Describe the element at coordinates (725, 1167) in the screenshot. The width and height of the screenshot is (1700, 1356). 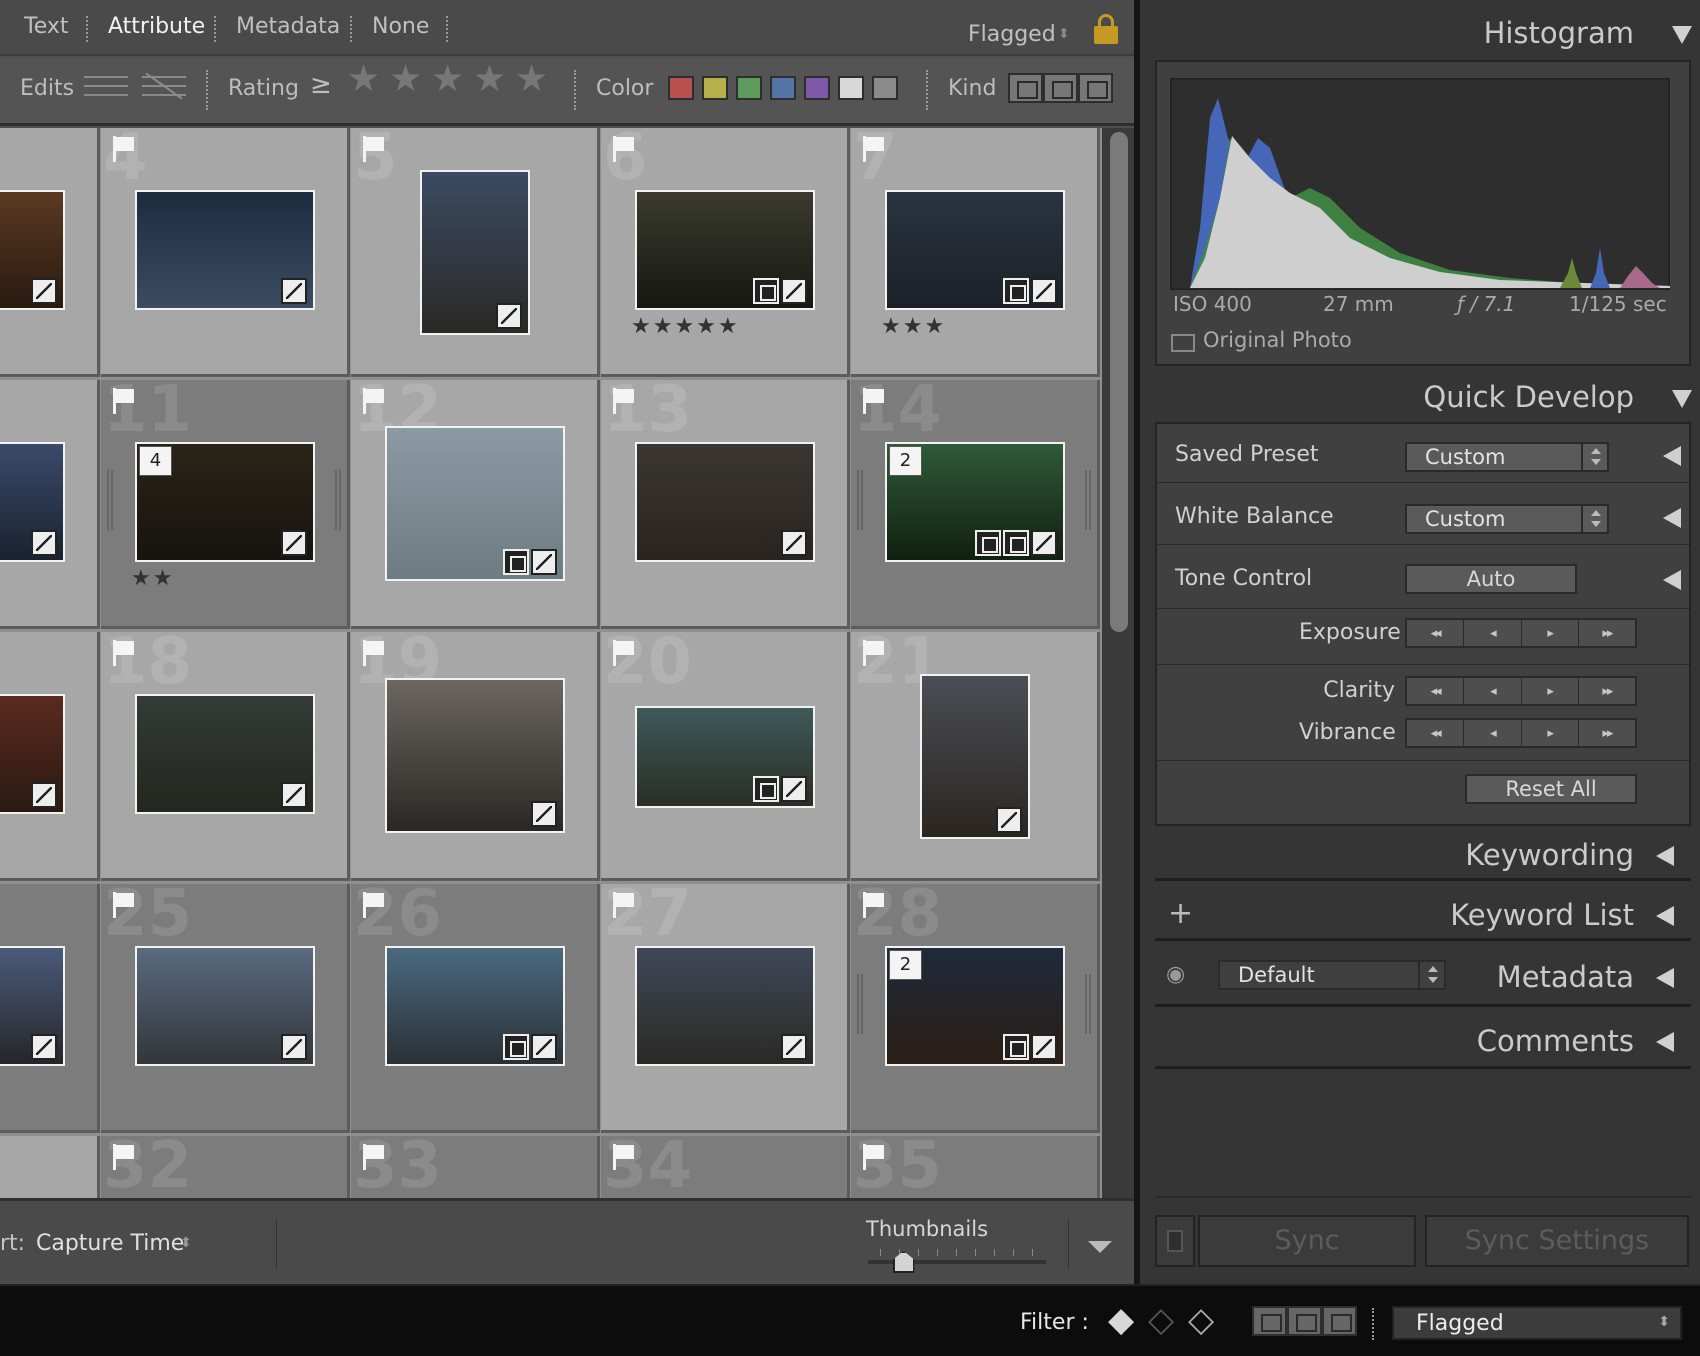
I see `grid-cell: 34` at that location.